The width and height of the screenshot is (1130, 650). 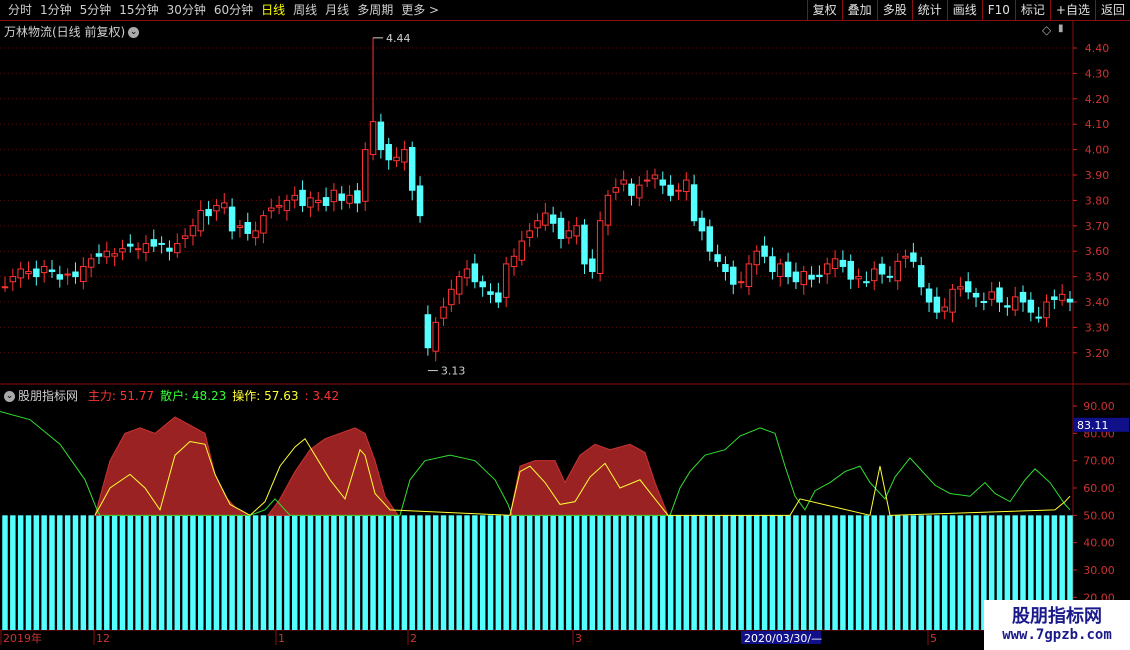 I want to click on price-tick-label: 3.30, so click(x=1097, y=327).